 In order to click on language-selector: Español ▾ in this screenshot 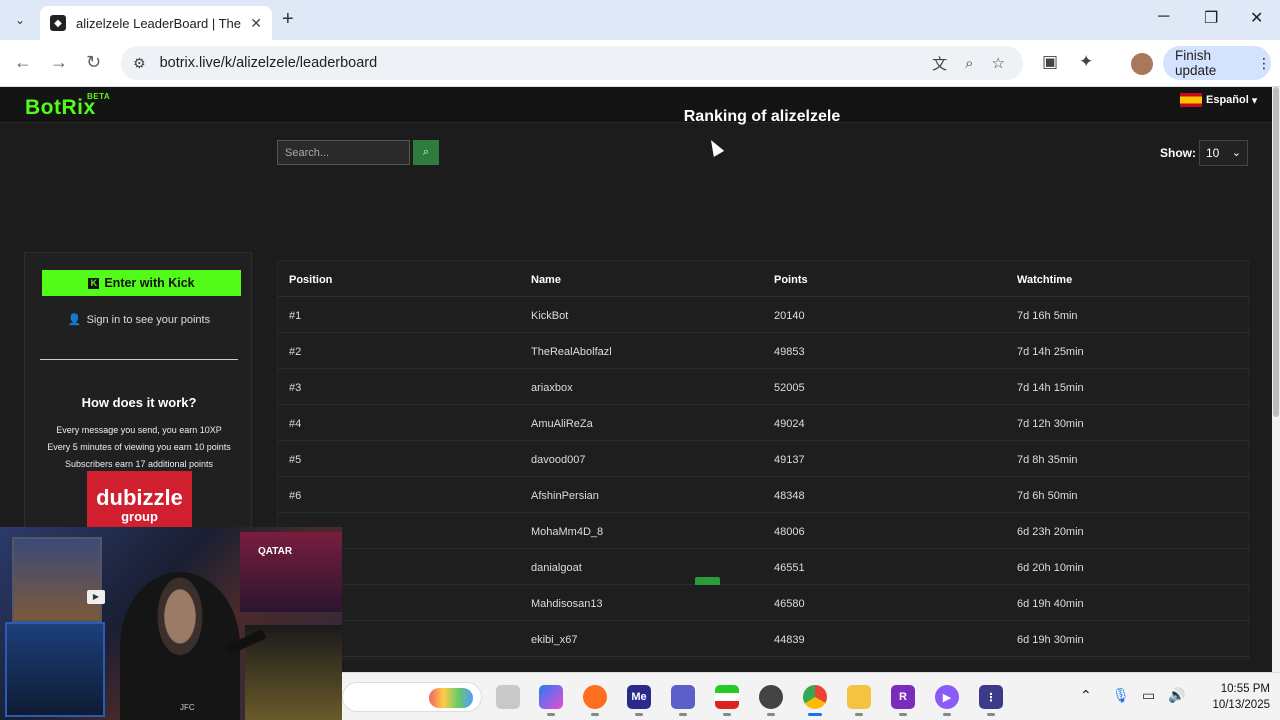, I will do `click(1218, 100)`.